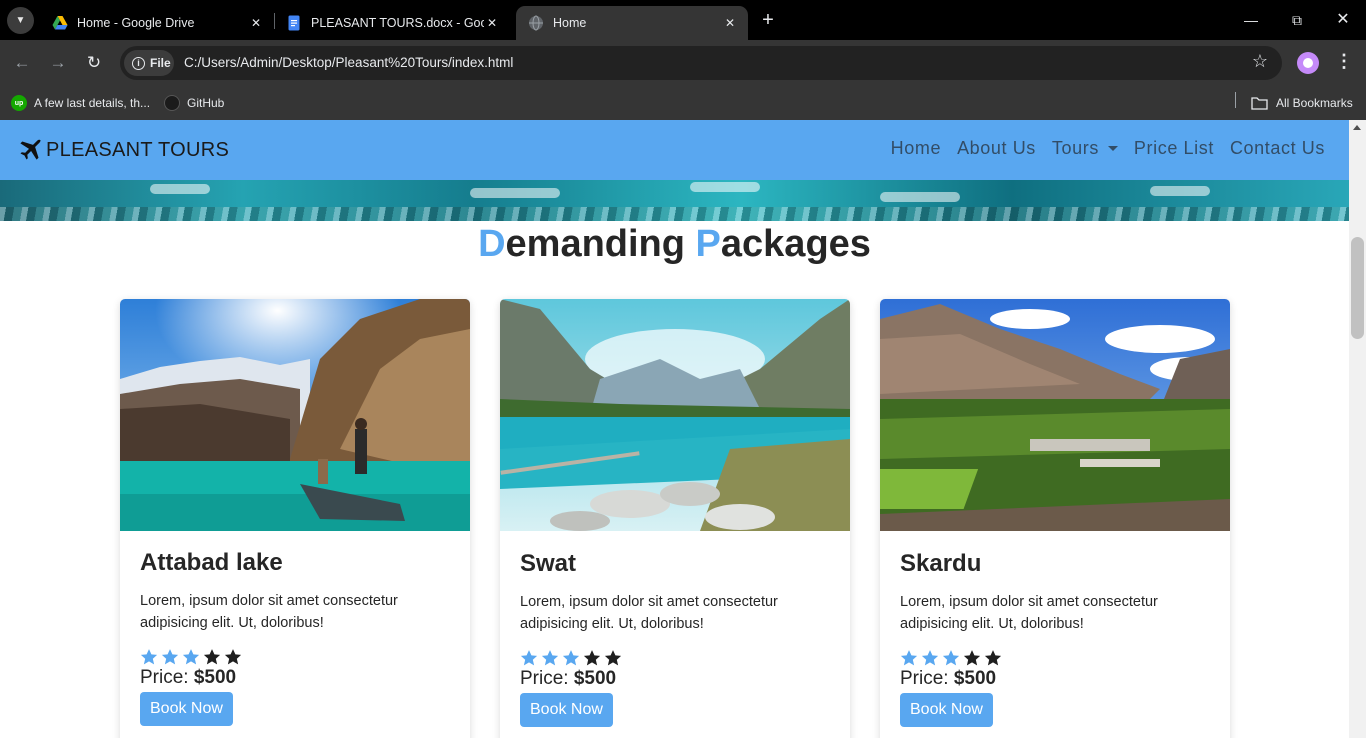 This screenshot has width=1366, height=738. Describe the element at coordinates (1357, 288) in the screenshot. I see `scroll-thumb` at that location.